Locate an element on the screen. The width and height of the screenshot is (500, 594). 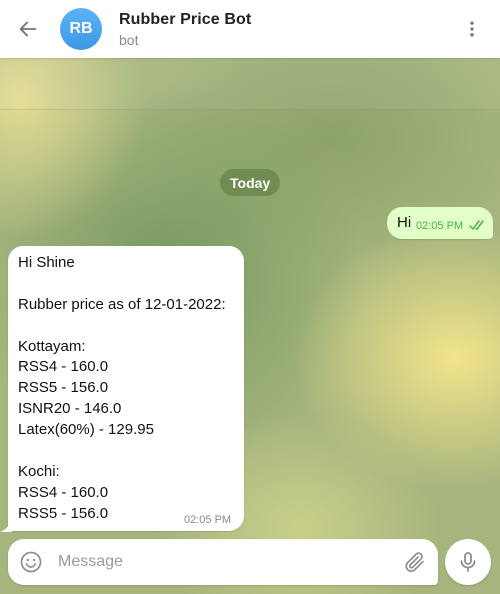
arrow-left-icon is located at coordinates (28, 29).